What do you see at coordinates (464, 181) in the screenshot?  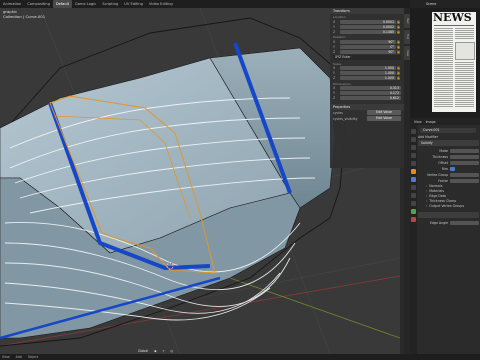 I see `factor-field` at bounding box center [464, 181].